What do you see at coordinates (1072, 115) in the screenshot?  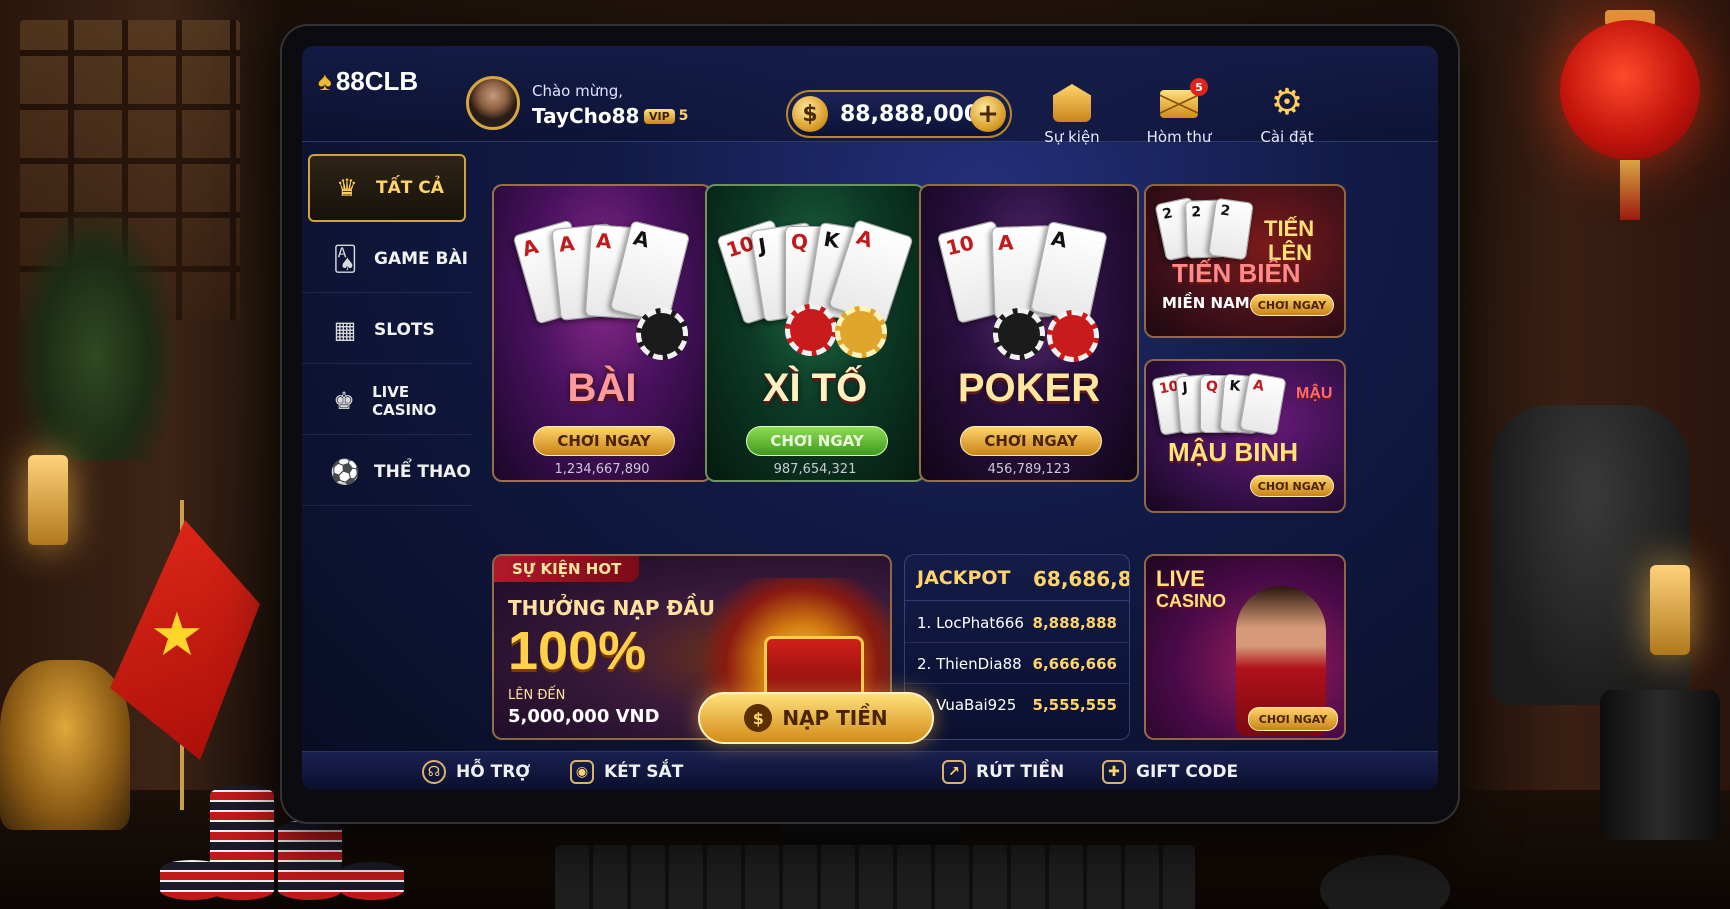 I see `events-button: Sự kiện` at bounding box center [1072, 115].